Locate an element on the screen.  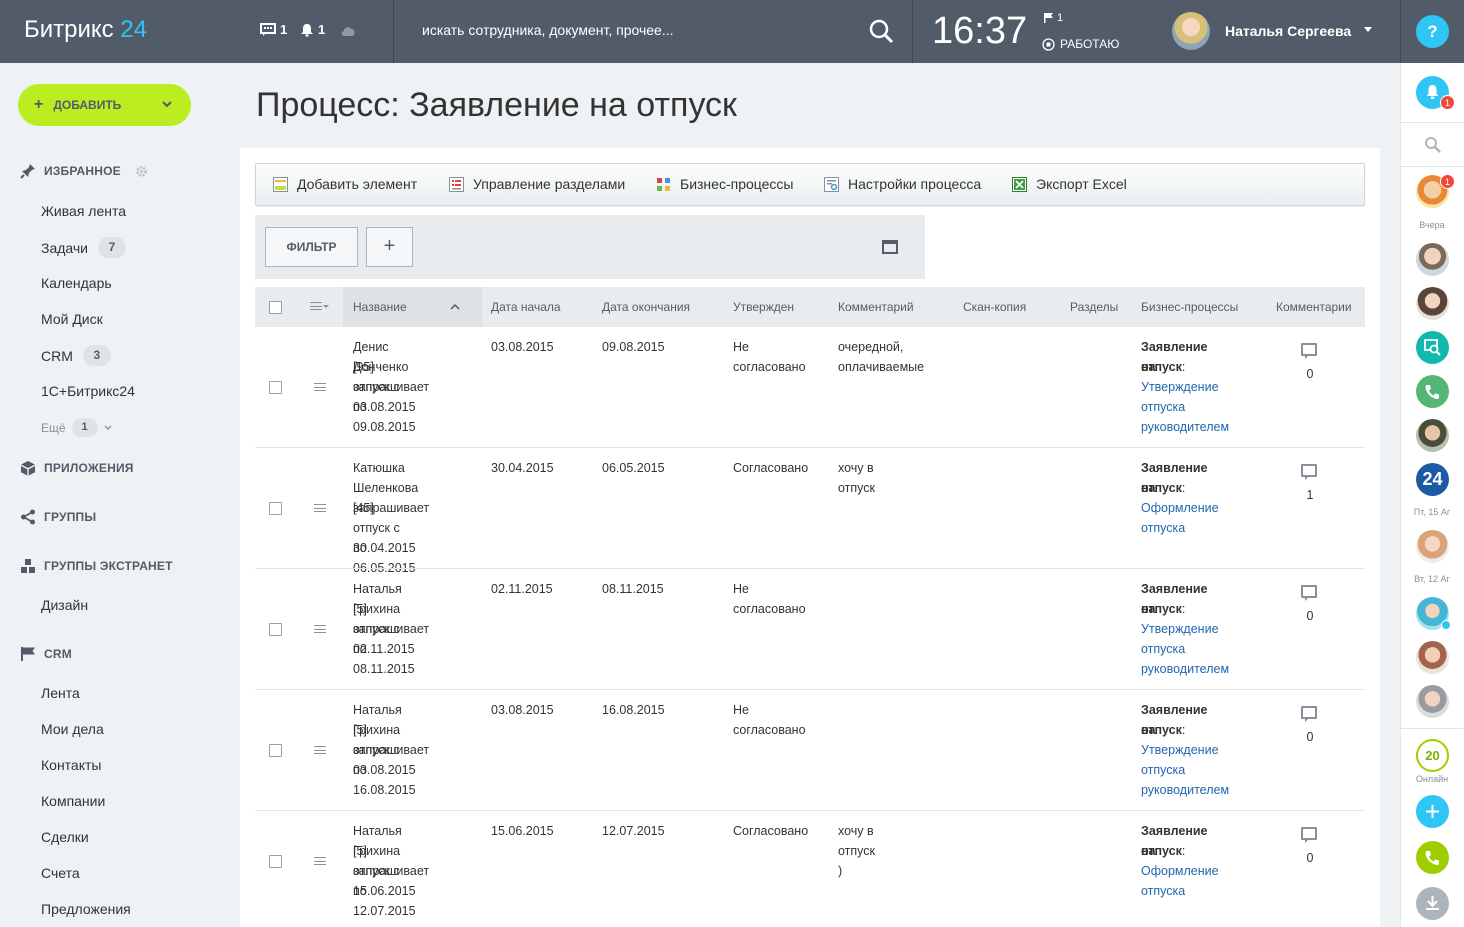
row-name: запрашивает is located at coordinates (391, 508).